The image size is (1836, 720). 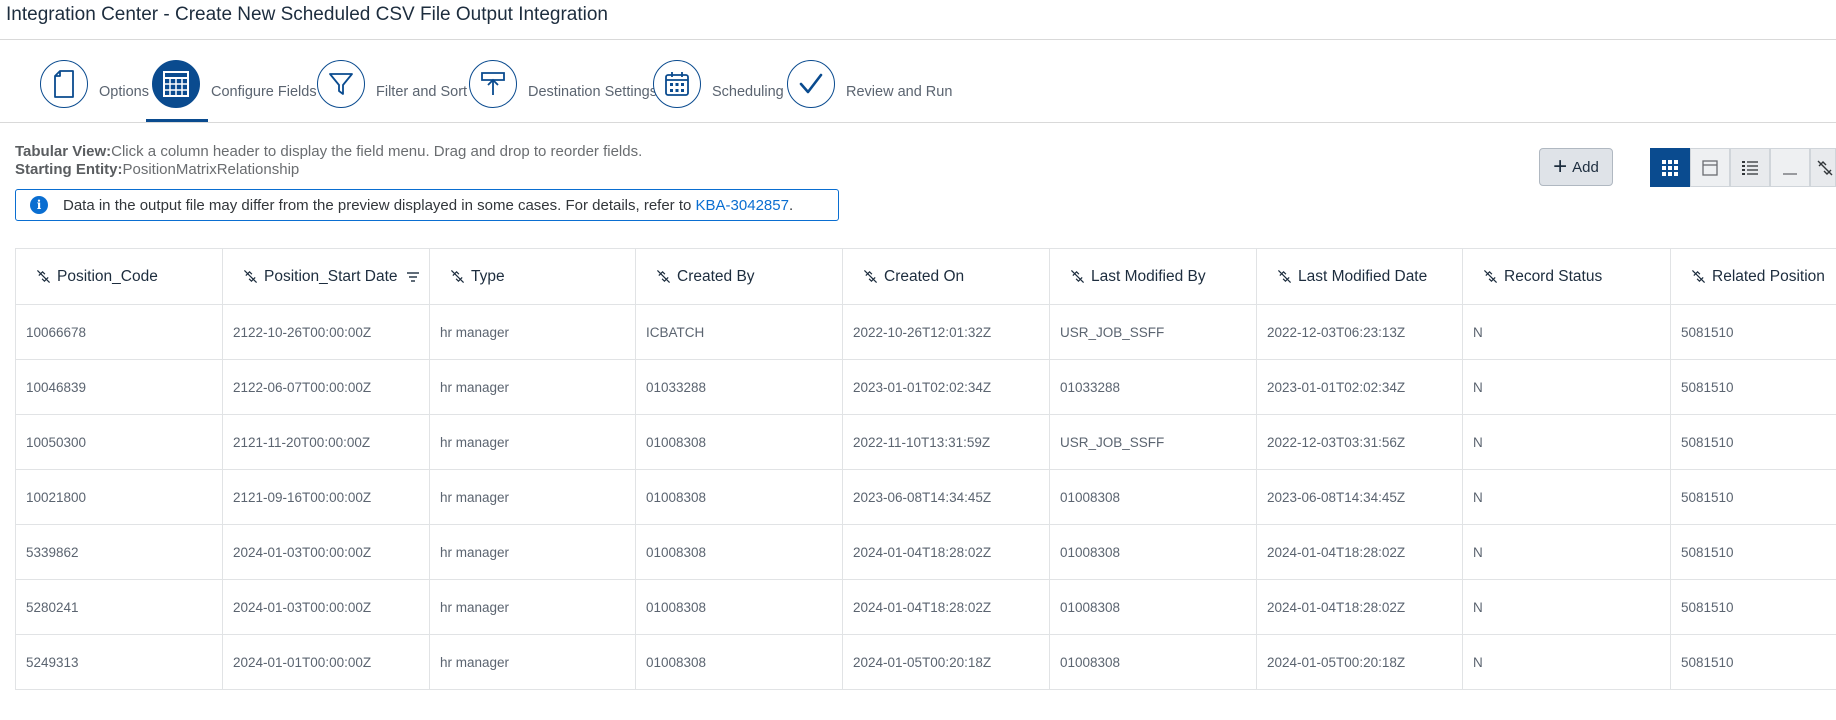 I want to click on column-header: Last Modified By, so click(x=1153, y=276).